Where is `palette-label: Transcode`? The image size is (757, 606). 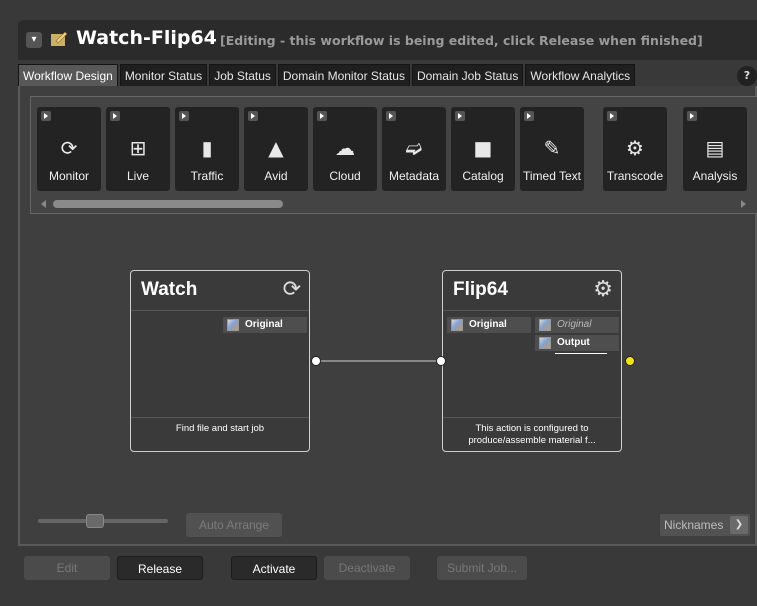
palette-label: Transcode is located at coordinates (635, 176).